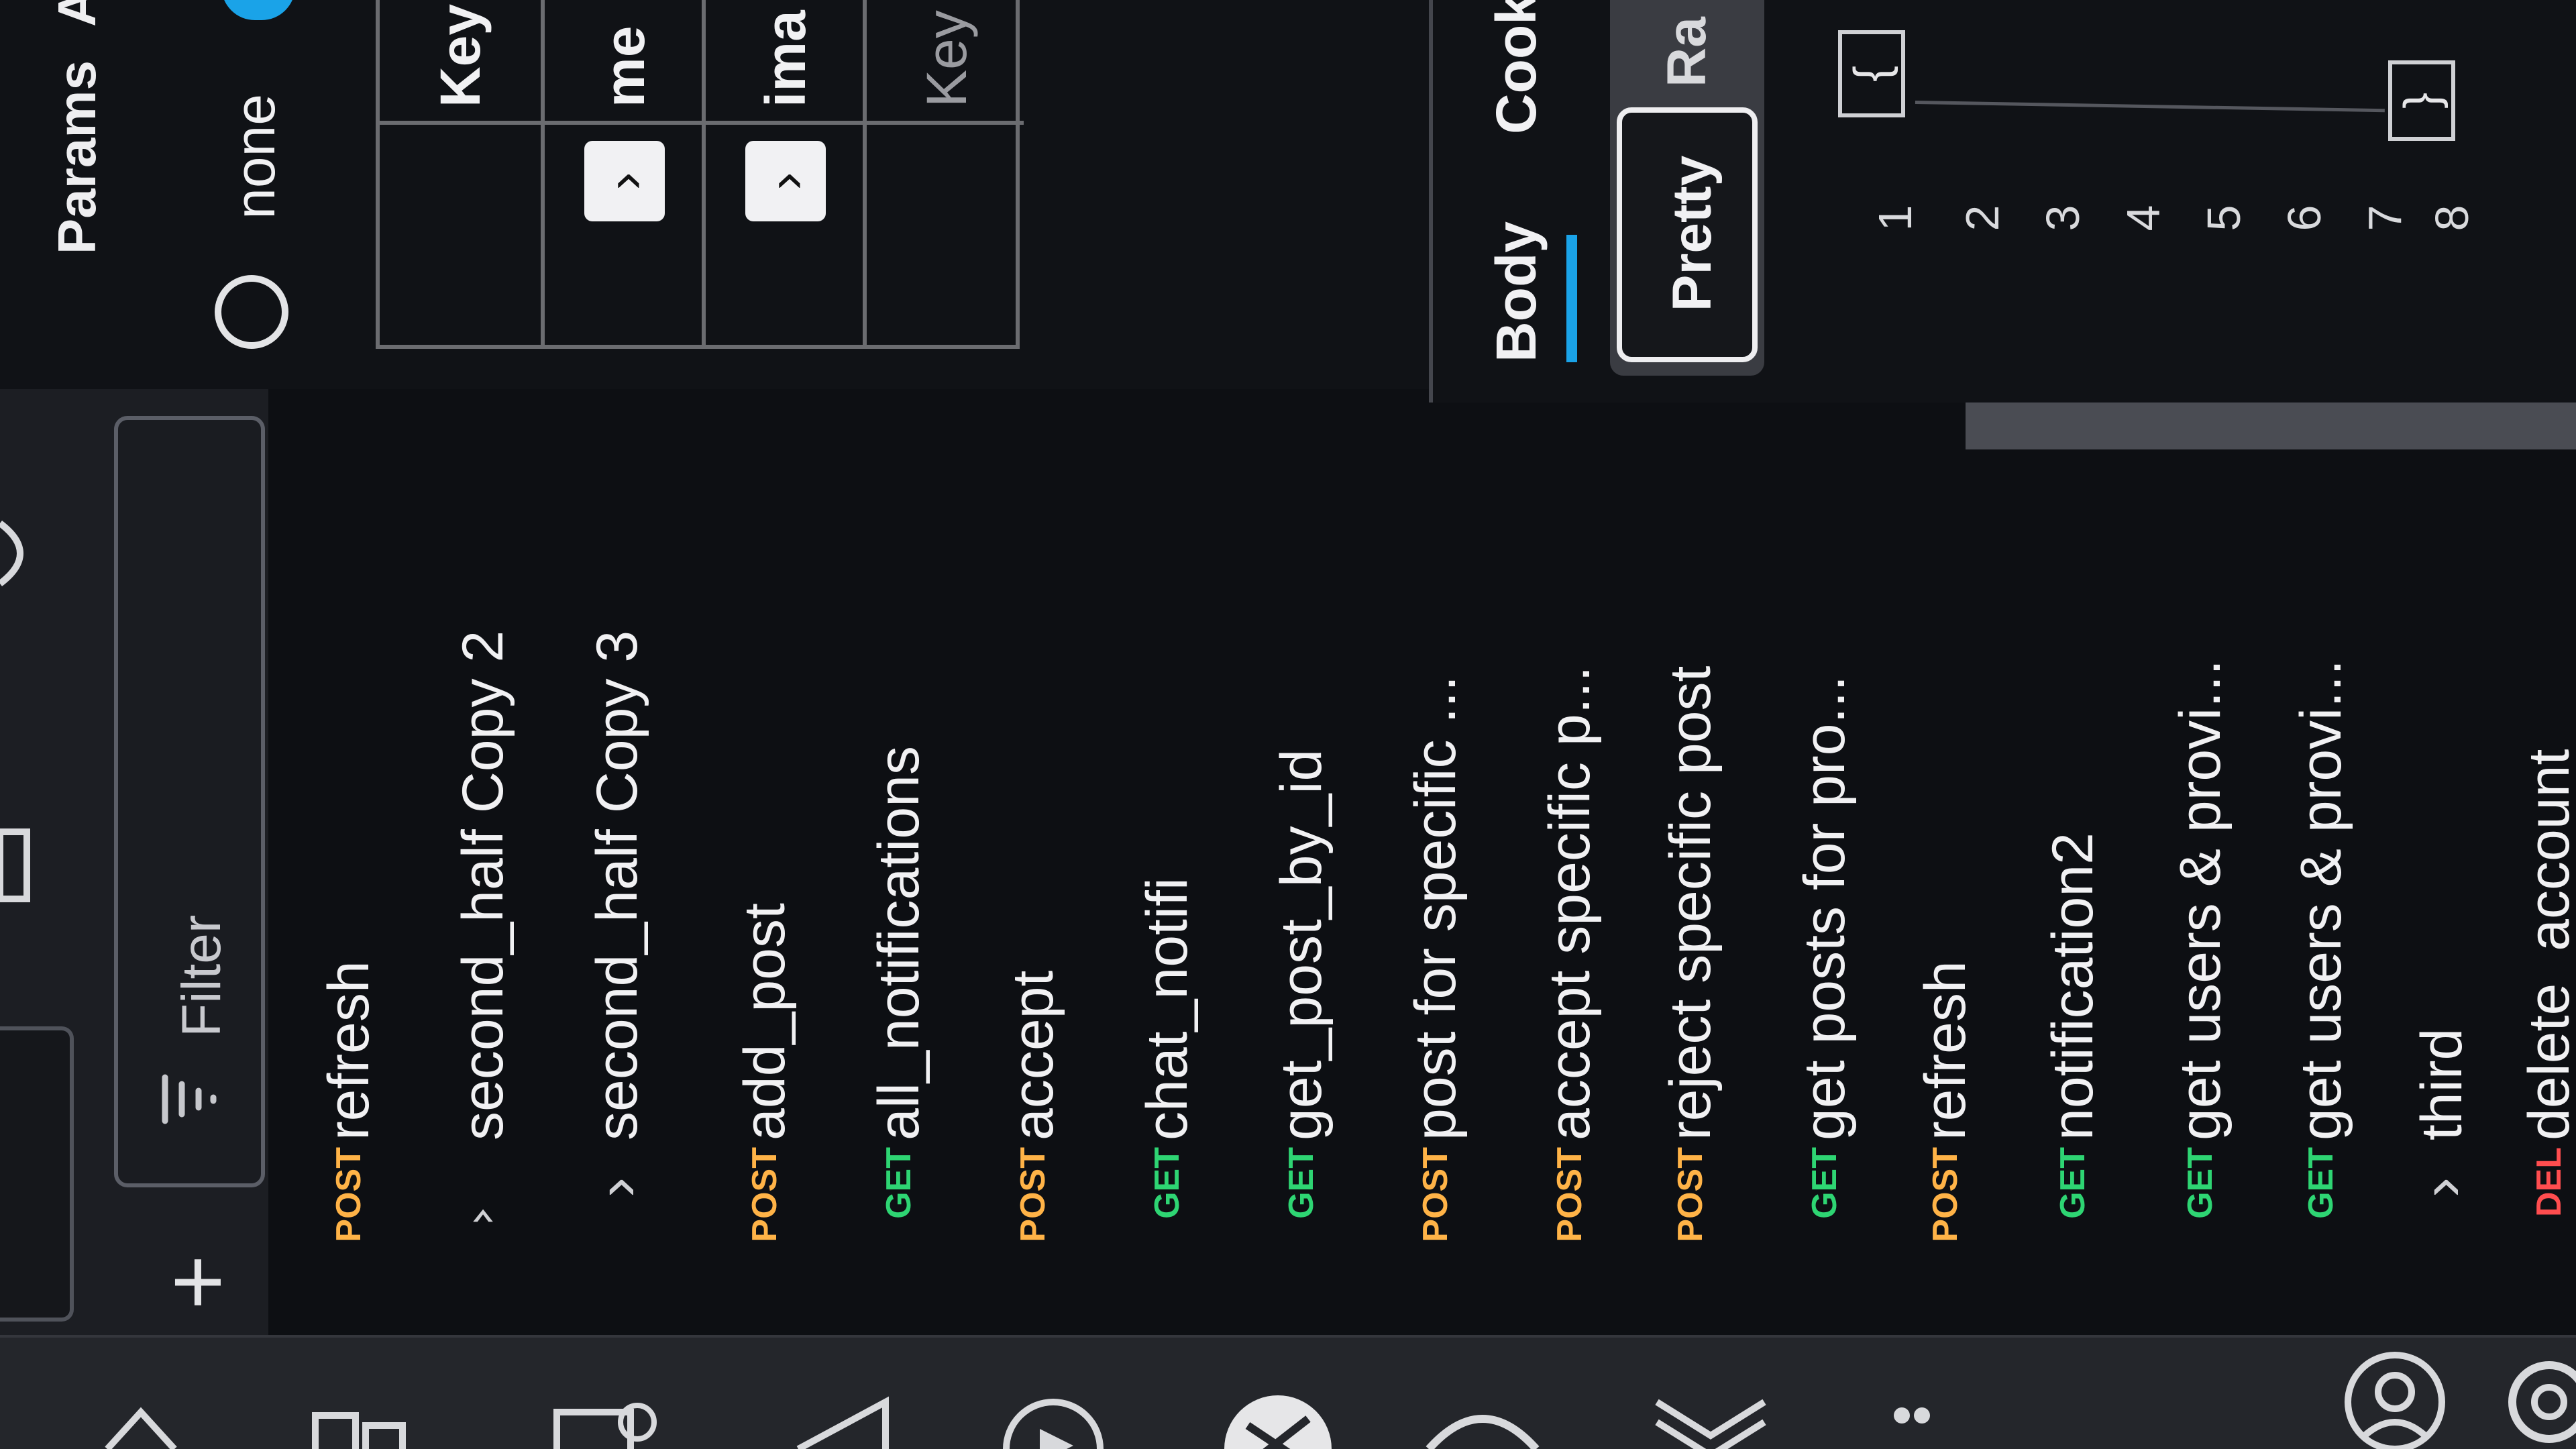 The width and height of the screenshot is (2576, 1449). Describe the element at coordinates (2441, 885) in the screenshot. I see `folder-row: › third` at that location.